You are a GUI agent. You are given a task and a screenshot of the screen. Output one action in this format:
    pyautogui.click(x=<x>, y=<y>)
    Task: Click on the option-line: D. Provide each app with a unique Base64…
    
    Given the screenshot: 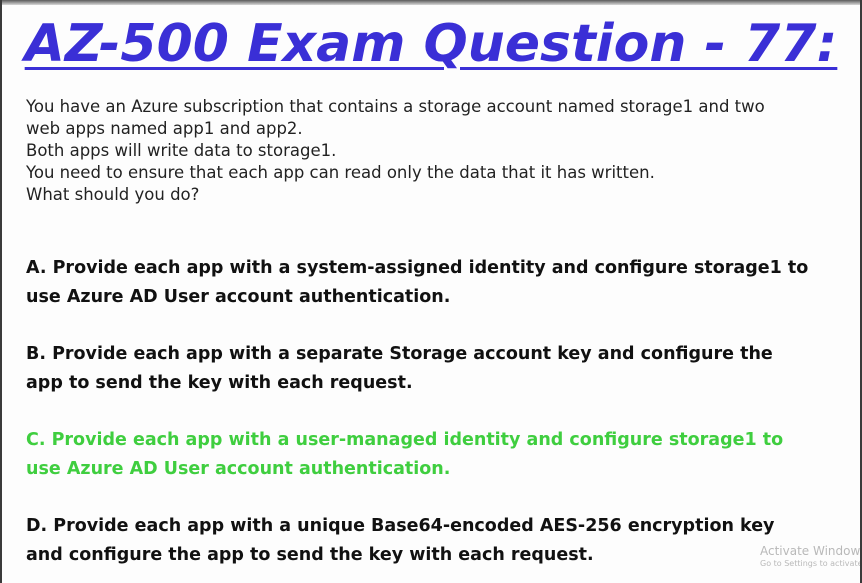 What is the action you would take?
    pyautogui.click(x=400, y=526)
    